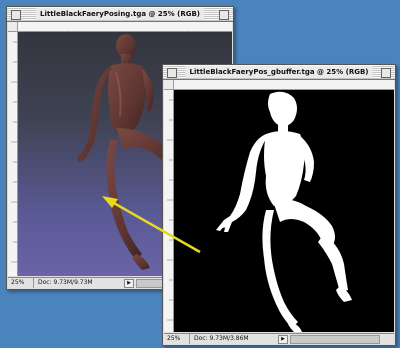 The image size is (400, 348). I want to click on horizontal-scrollbar, so click(335, 339).